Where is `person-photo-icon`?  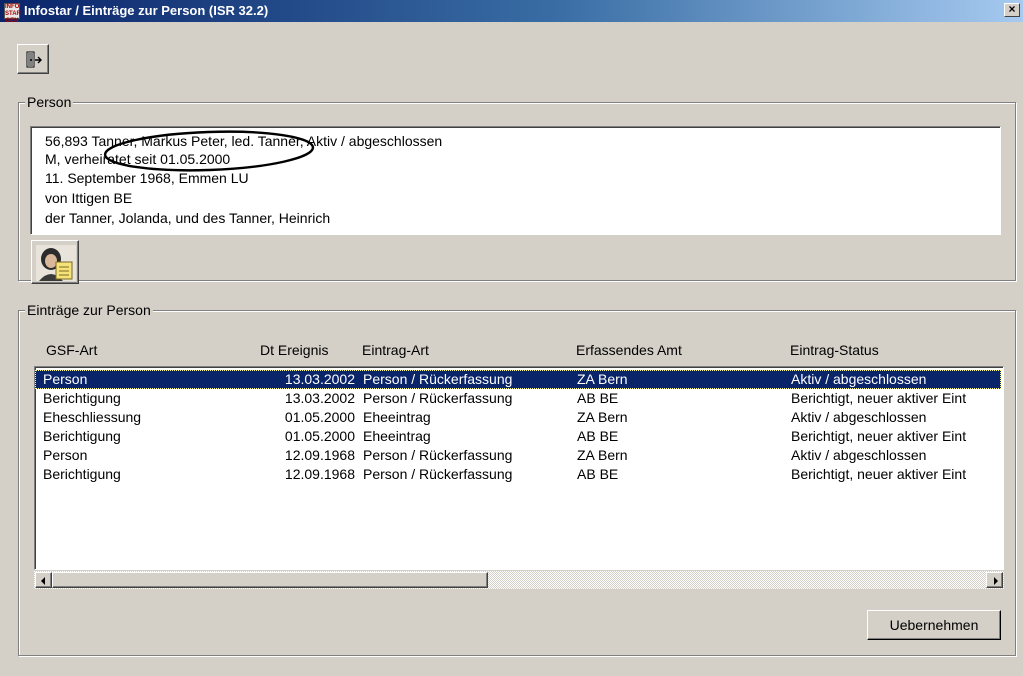 person-photo-icon is located at coordinates (56, 263).